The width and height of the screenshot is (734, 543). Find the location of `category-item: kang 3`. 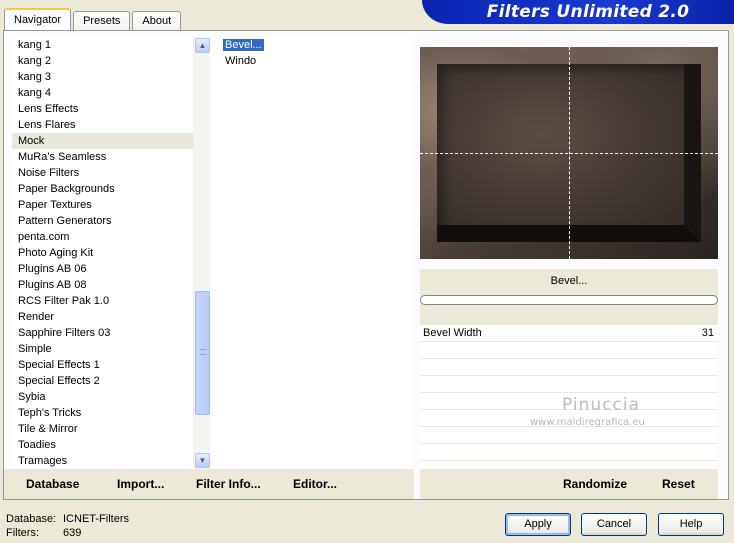

category-item: kang 3 is located at coordinates (111, 77).